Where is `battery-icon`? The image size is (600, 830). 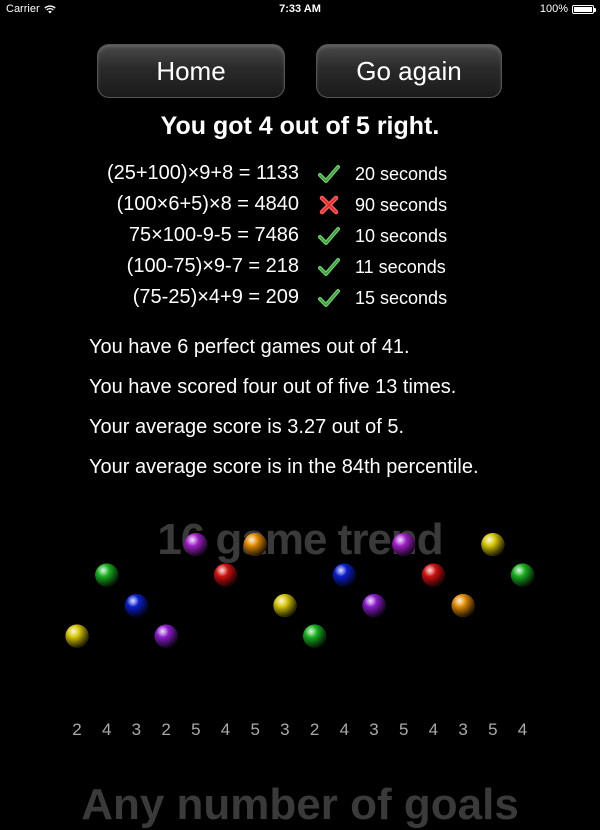 battery-icon is located at coordinates (584, 9).